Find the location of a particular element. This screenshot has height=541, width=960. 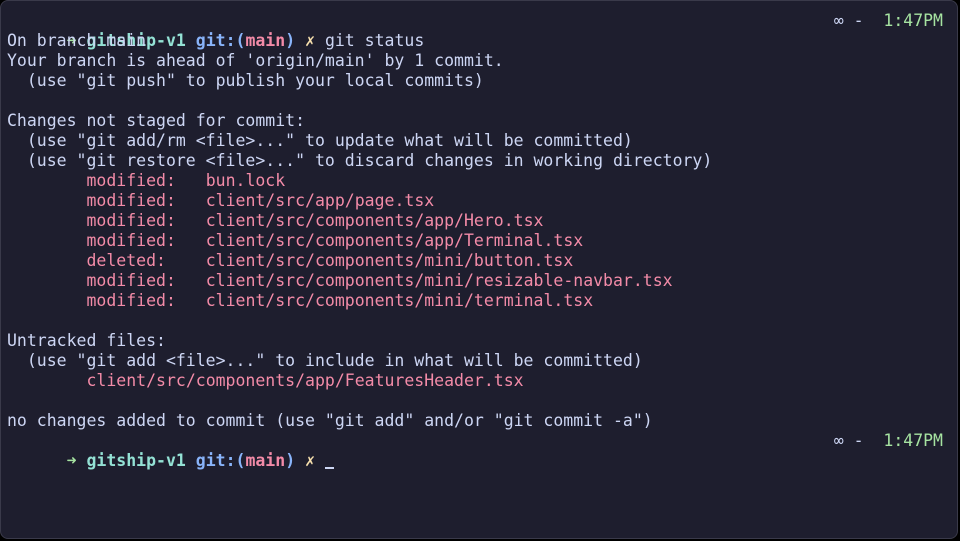

change-file: client/src/app/page.tsx is located at coordinates (320, 200).